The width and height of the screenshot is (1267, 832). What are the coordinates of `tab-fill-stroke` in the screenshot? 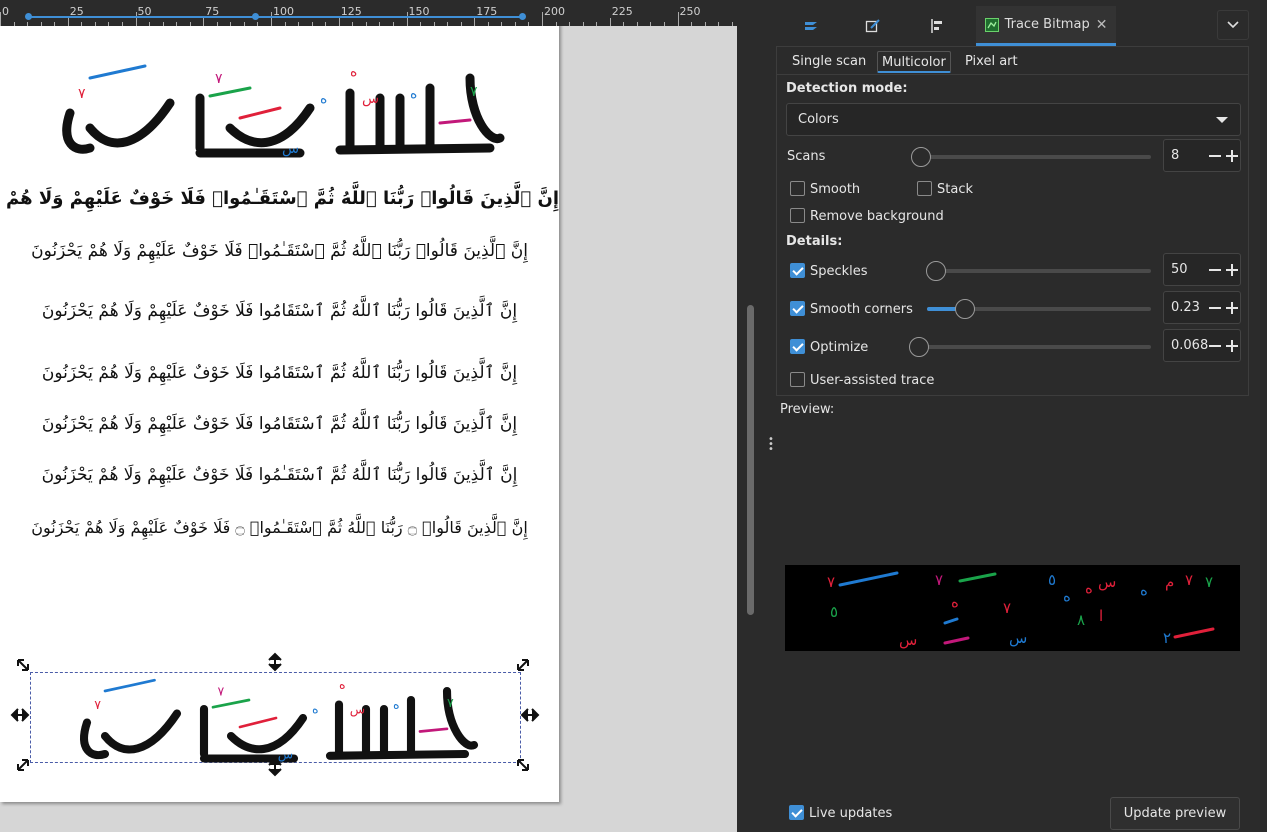 It's located at (873, 26).